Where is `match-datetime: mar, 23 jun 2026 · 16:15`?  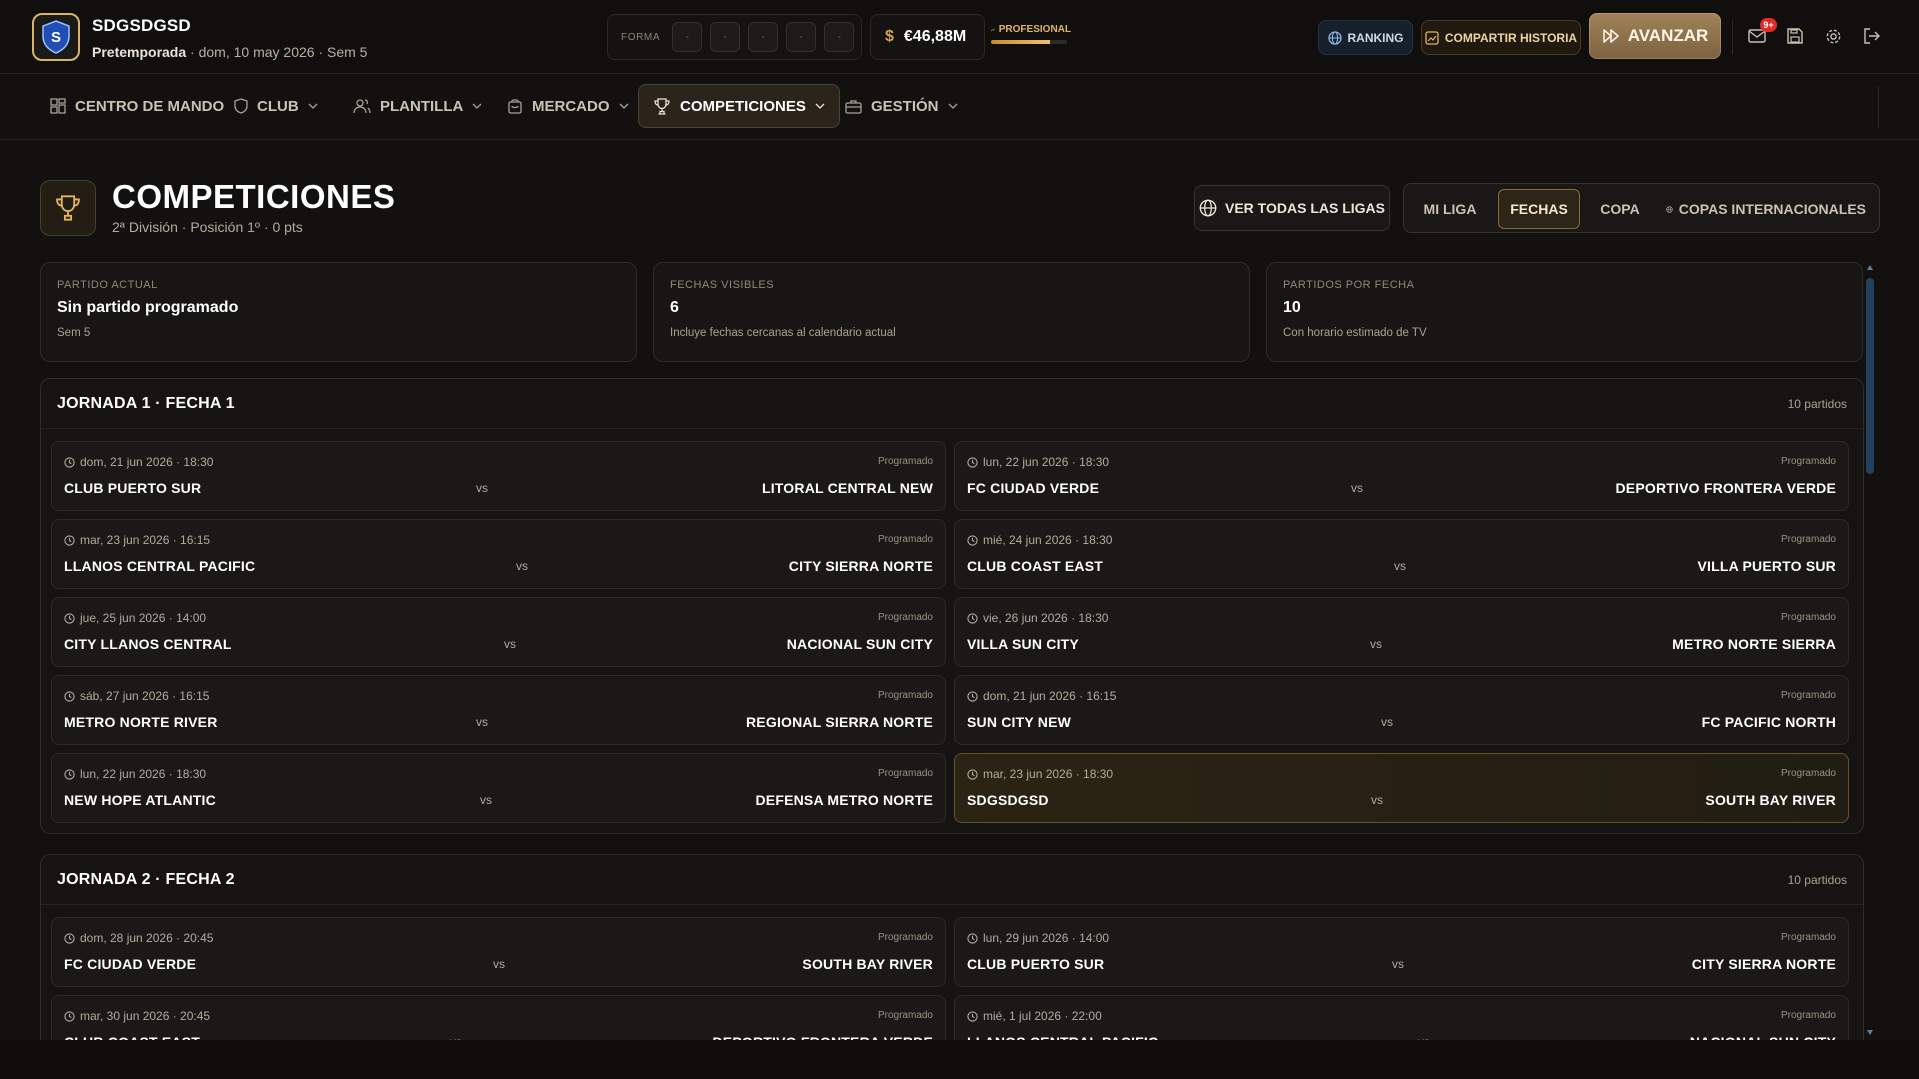
match-datetime: mar, 23 jun 2026 · 16:15 is located at coordinates (137, 540).